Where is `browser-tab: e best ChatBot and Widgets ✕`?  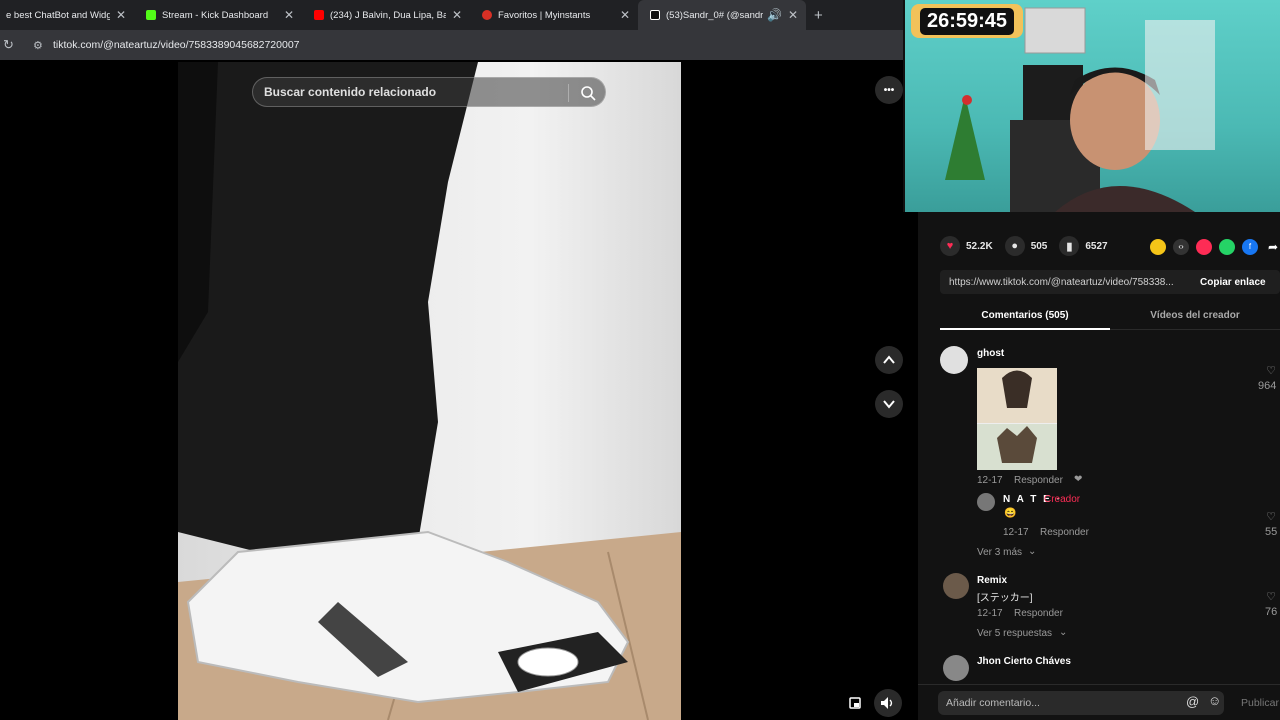 browser-tab: e best ChatBot and Widgets ✕ is located at coordinates (67, 15).